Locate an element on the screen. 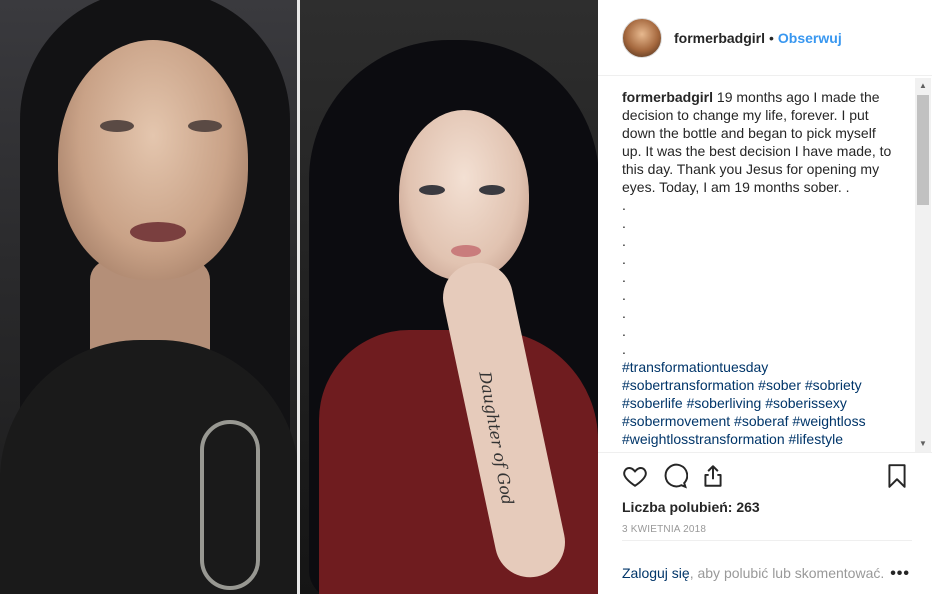 The width and height of the screenshot is (932, 594). caption-username: formerbadgirl is located at coordinates (667, 97).